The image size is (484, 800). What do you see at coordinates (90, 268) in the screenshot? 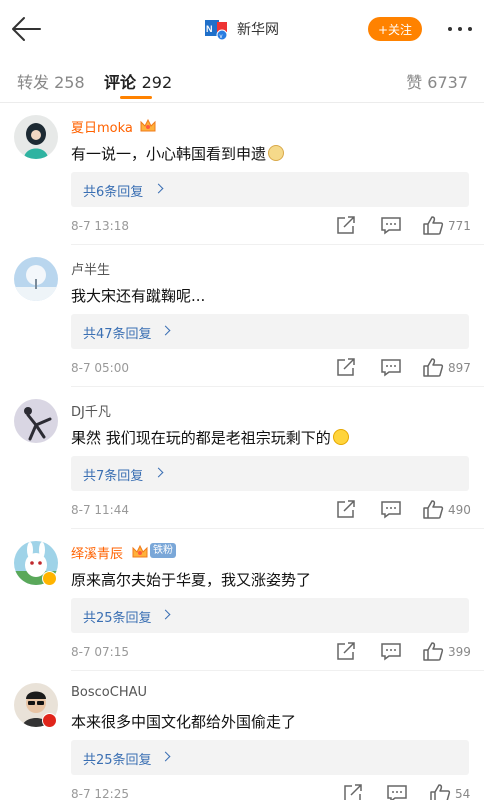
I see `username: 卢半生` at bounding box center [90, 268].